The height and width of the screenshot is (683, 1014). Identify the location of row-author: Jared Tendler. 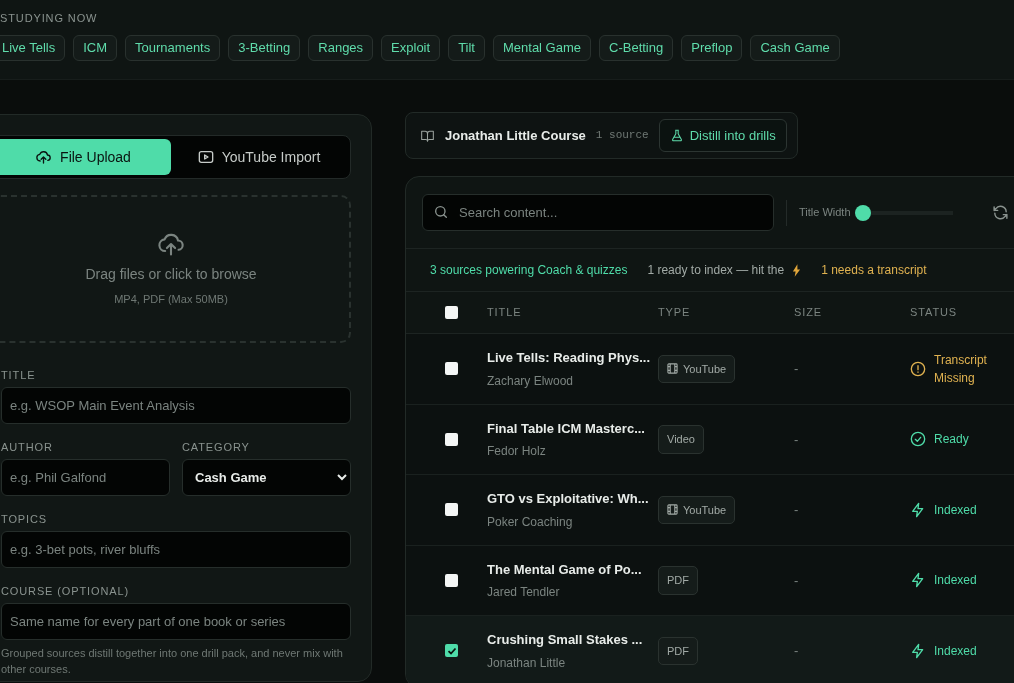
(524, 592).